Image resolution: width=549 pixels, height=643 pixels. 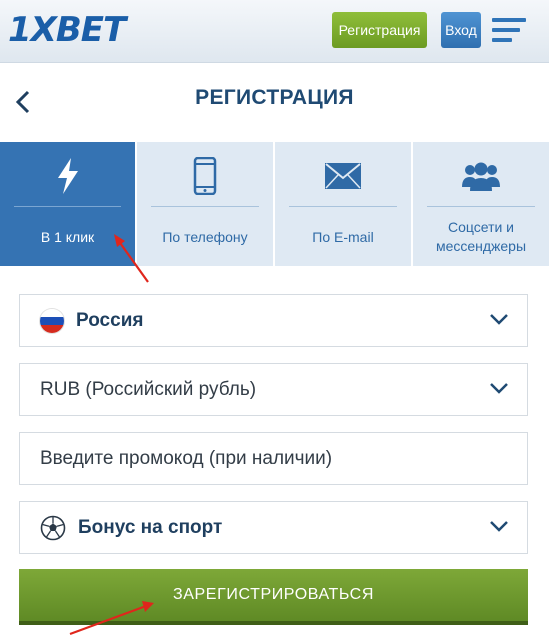 What do you see at coordinates (205, 176) in the screenshot?
I see `smartphone-icon` at bounding box center [205, 176].